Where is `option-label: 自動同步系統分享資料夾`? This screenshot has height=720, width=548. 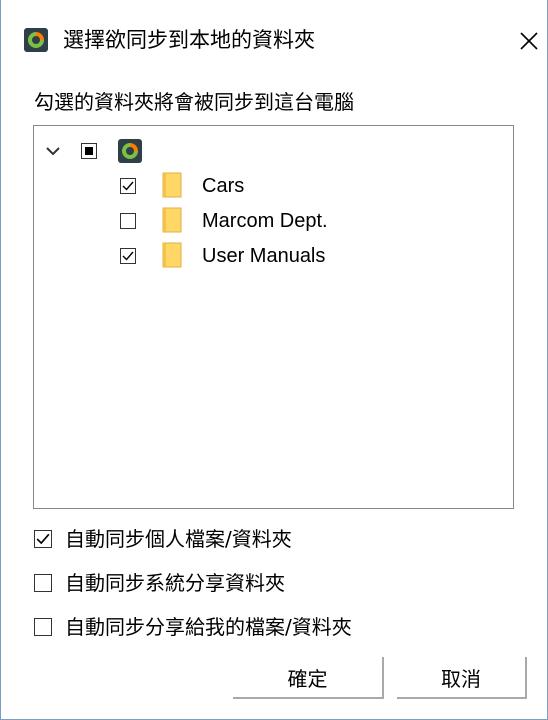
option-label: 自動同步系統分享資料夾 is located at coordinates (175, 583).